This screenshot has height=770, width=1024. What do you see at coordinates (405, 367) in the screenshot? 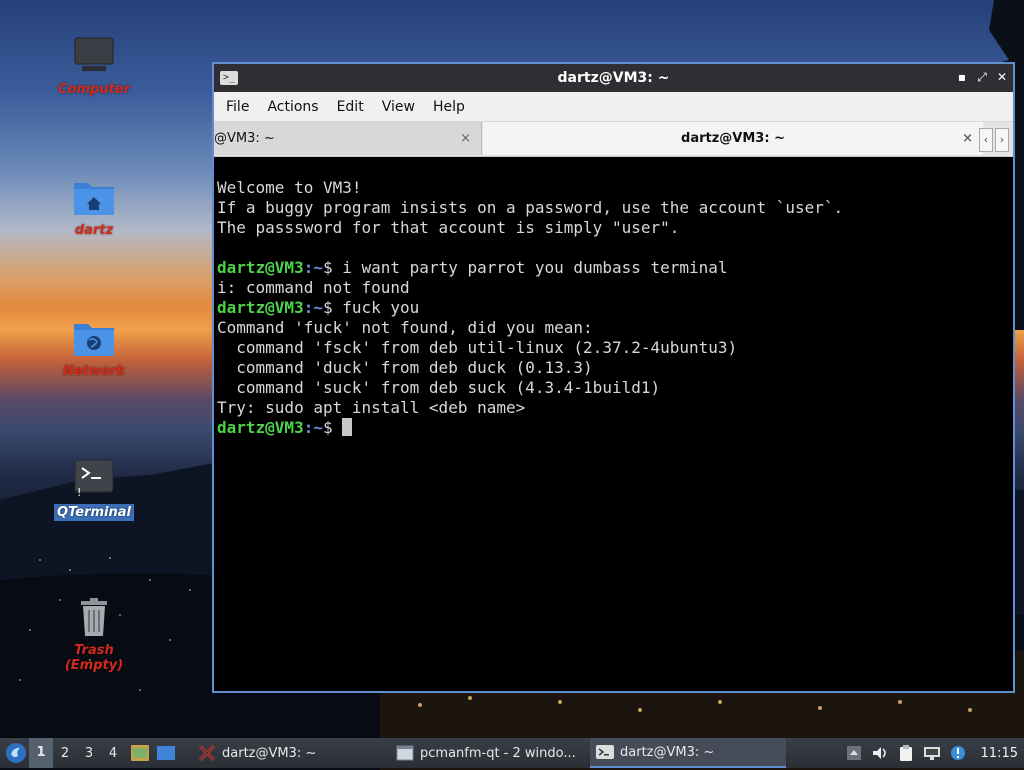
I see `terminal-line: command 'duck' from deb duck (0.13.3)` at bounding box center [405, 367].